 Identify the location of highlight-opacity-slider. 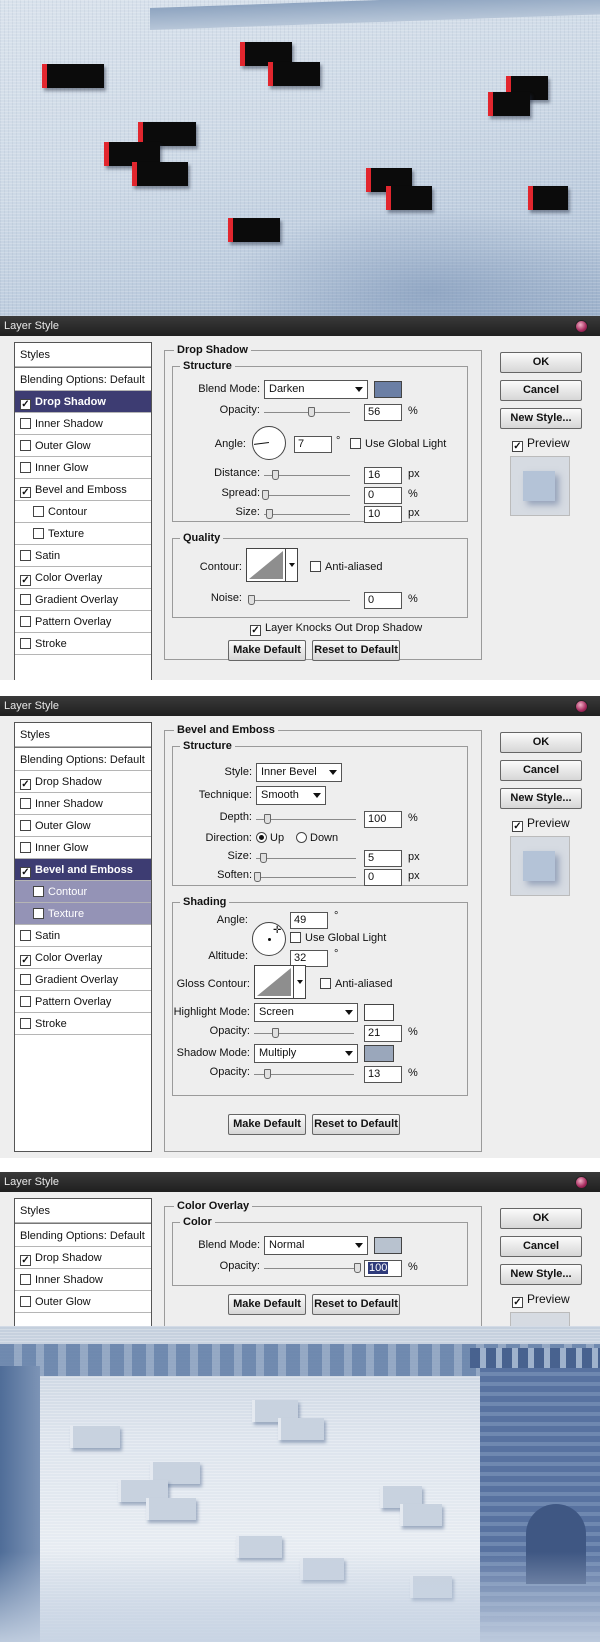
(304, 1033).